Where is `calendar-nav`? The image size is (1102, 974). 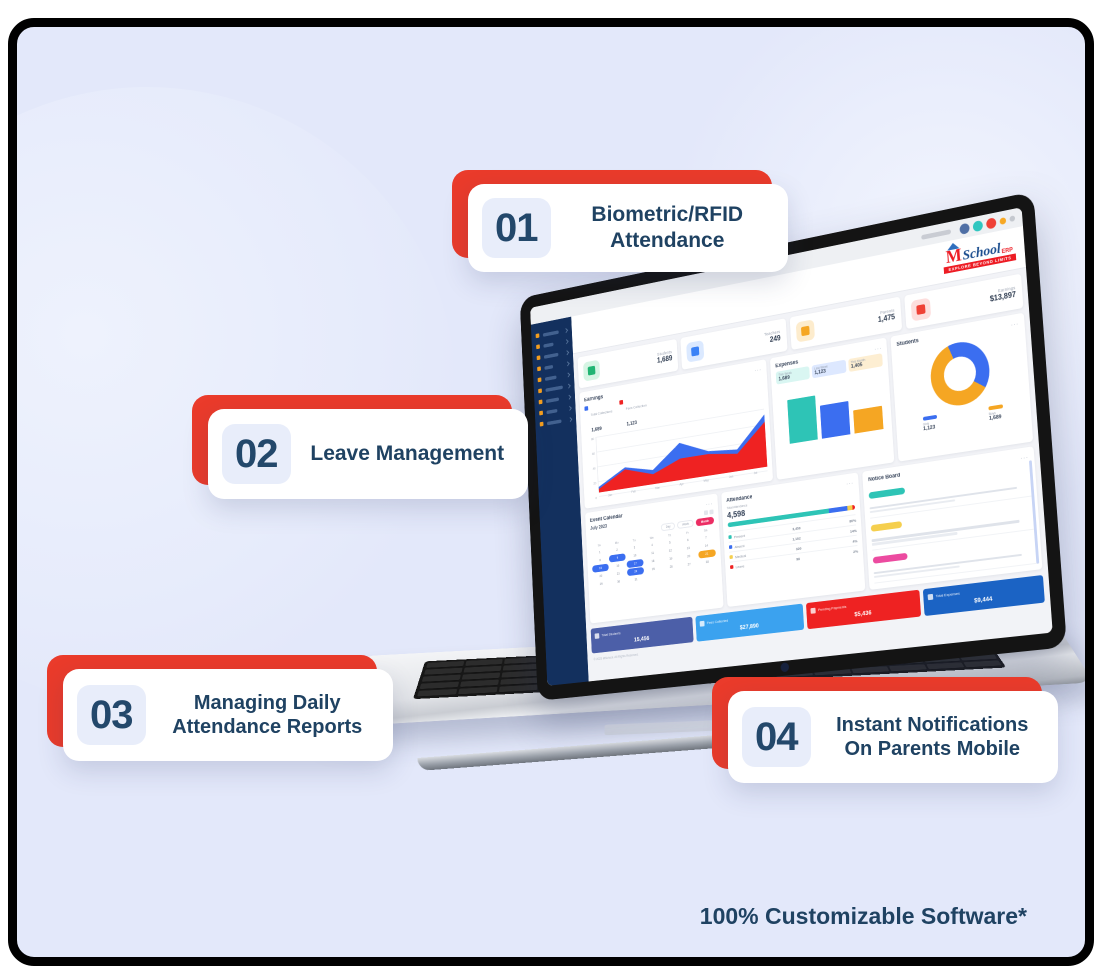
calendar-nav is located at coordinates (708, 511).